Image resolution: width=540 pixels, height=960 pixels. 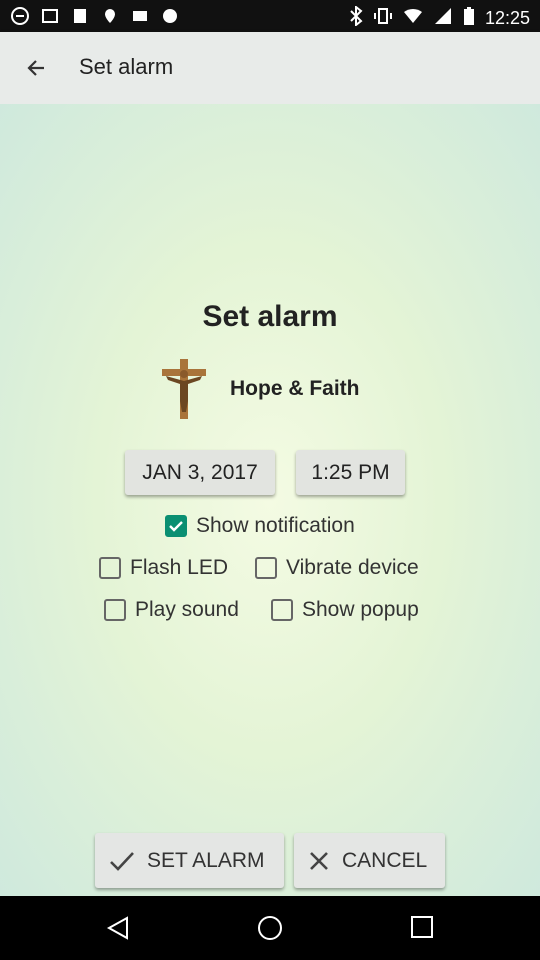 I want to click on flash-led-checkbox: Flash LED, so click(x=163, y=568).